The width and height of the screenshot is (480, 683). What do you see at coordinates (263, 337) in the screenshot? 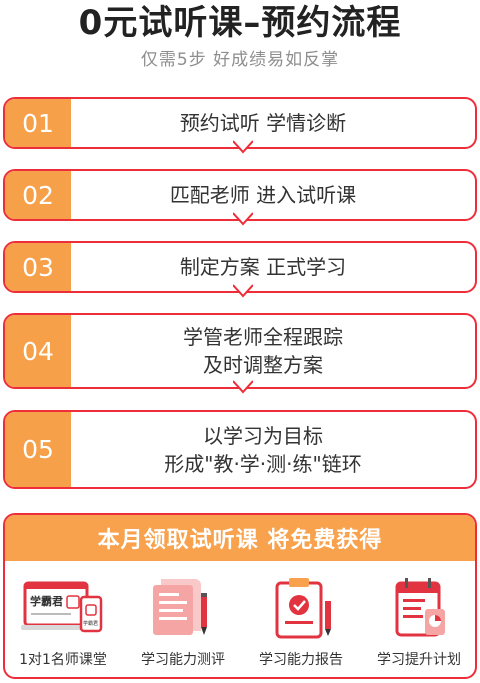
I see `step-text-line1: 学管老师全程跟踪` at bounding box center [263, 337].